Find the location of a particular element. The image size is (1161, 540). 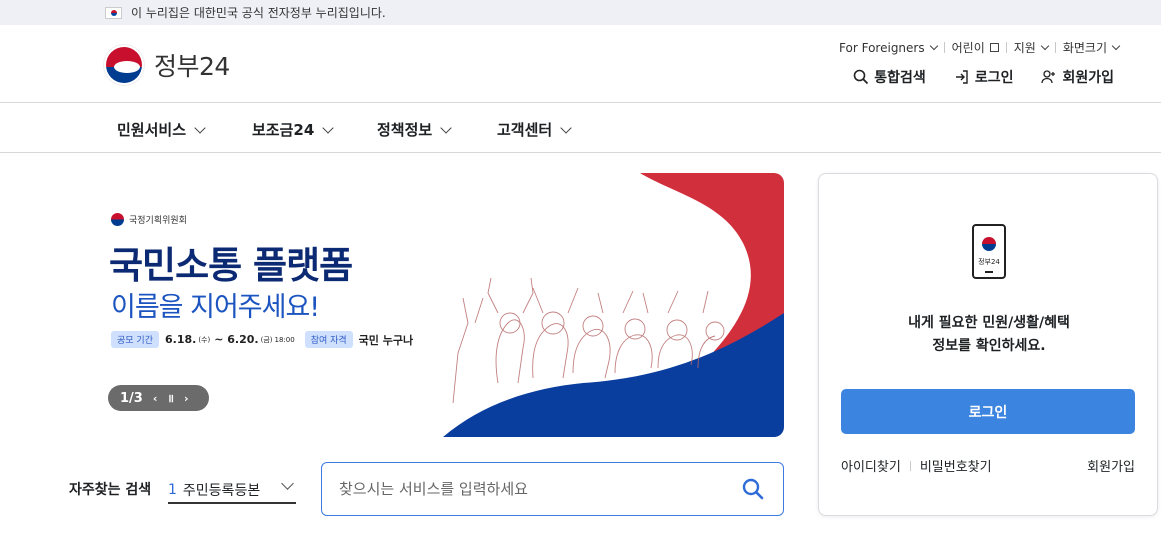

kids-link: 어린이 is located at coordinates (975, 47).